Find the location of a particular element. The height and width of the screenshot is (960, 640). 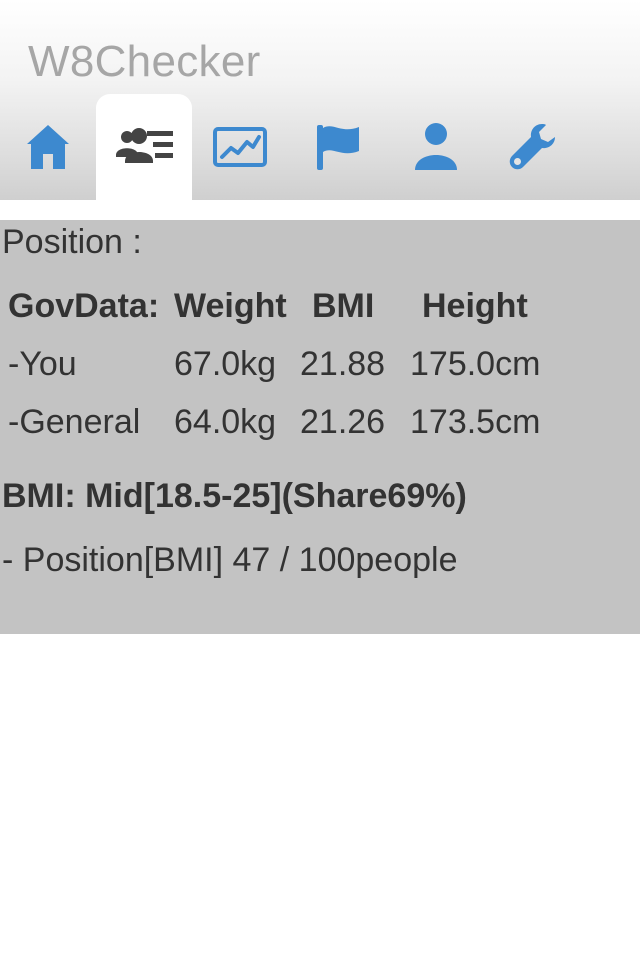

header-height: Height is located at coordinates (475, 306).